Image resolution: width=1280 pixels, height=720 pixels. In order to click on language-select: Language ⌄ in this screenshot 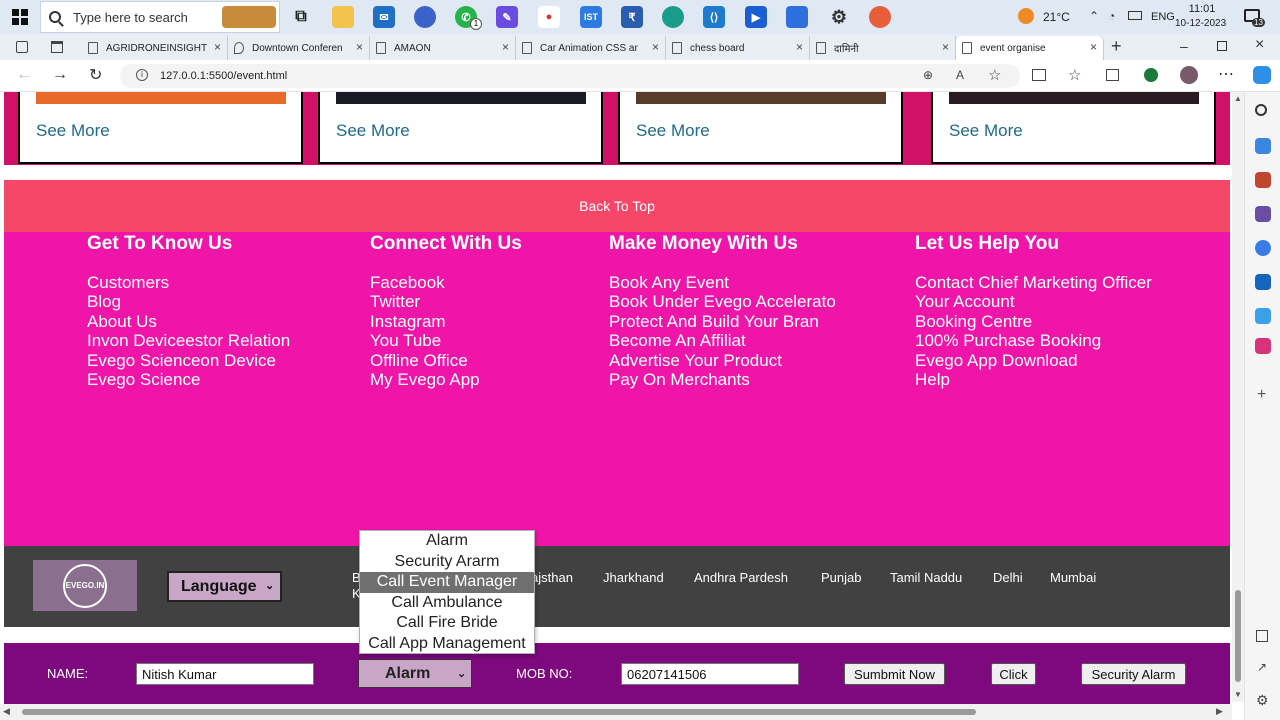, I will do `click(224, 586)`.